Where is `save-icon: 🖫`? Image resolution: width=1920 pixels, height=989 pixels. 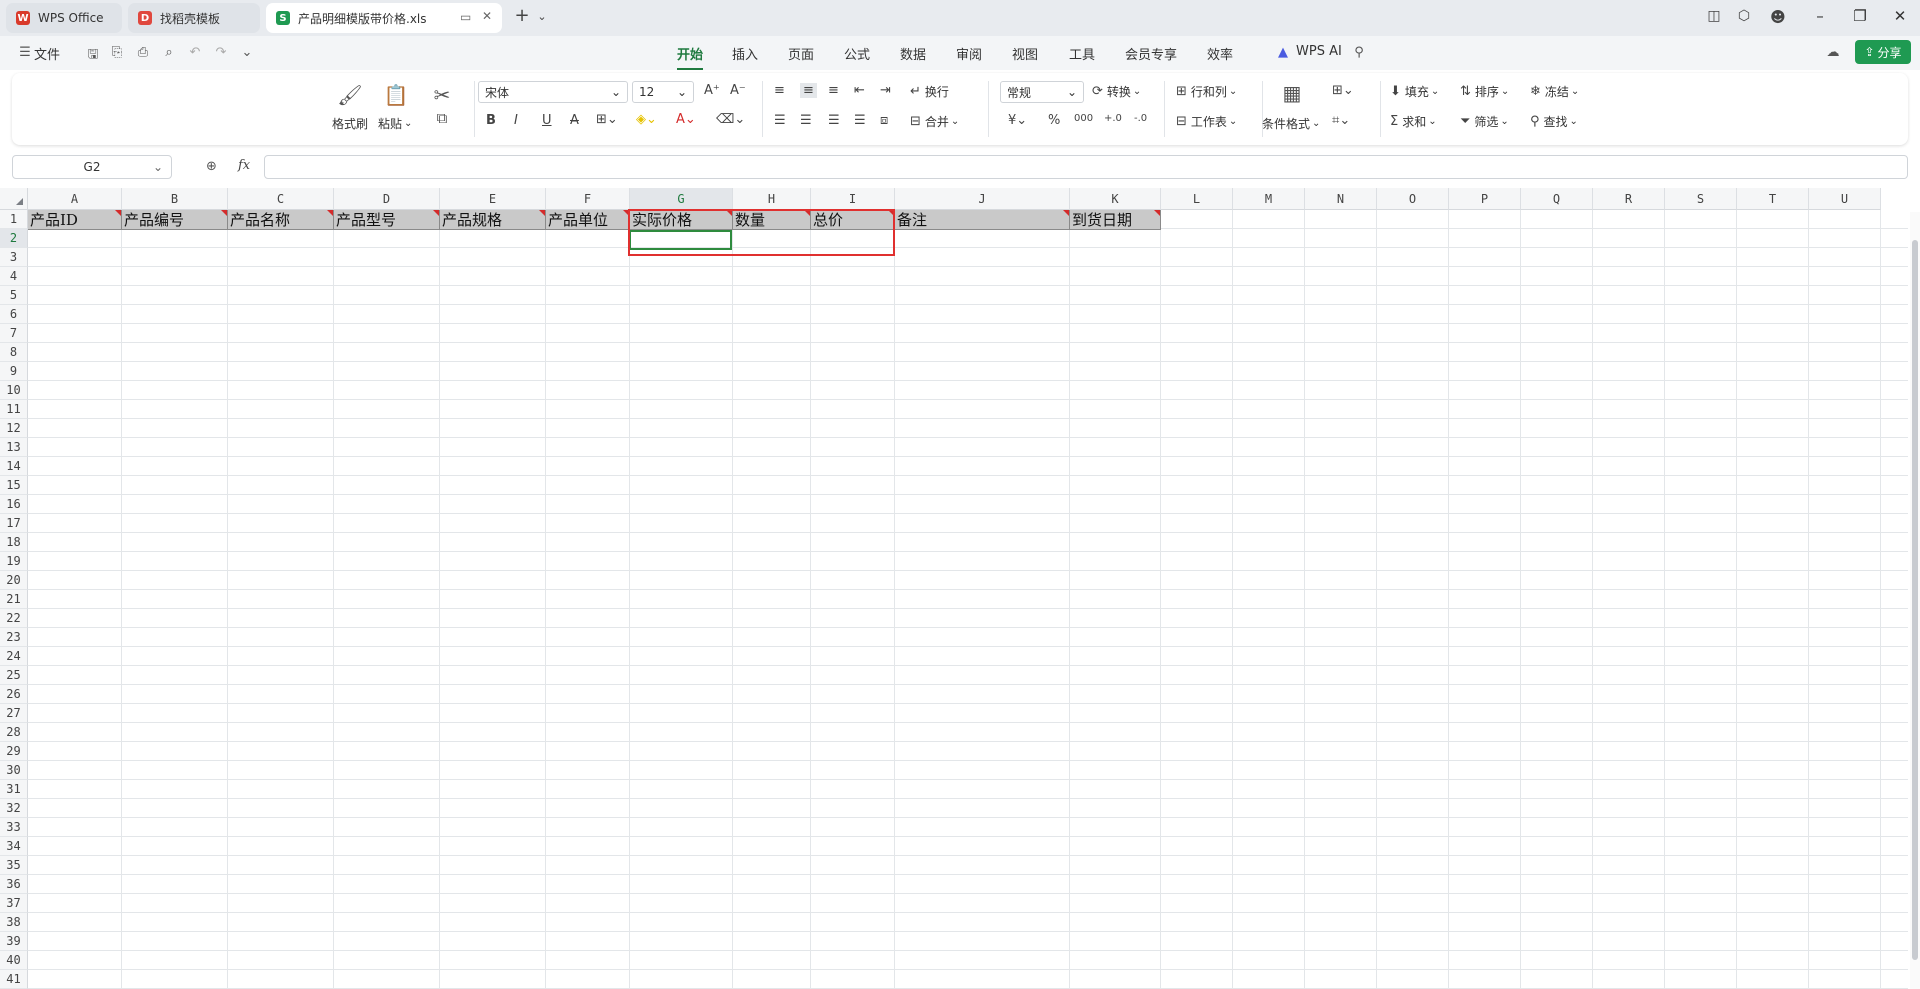
save-icon: 🖫 is located at coordinates (93, 56).